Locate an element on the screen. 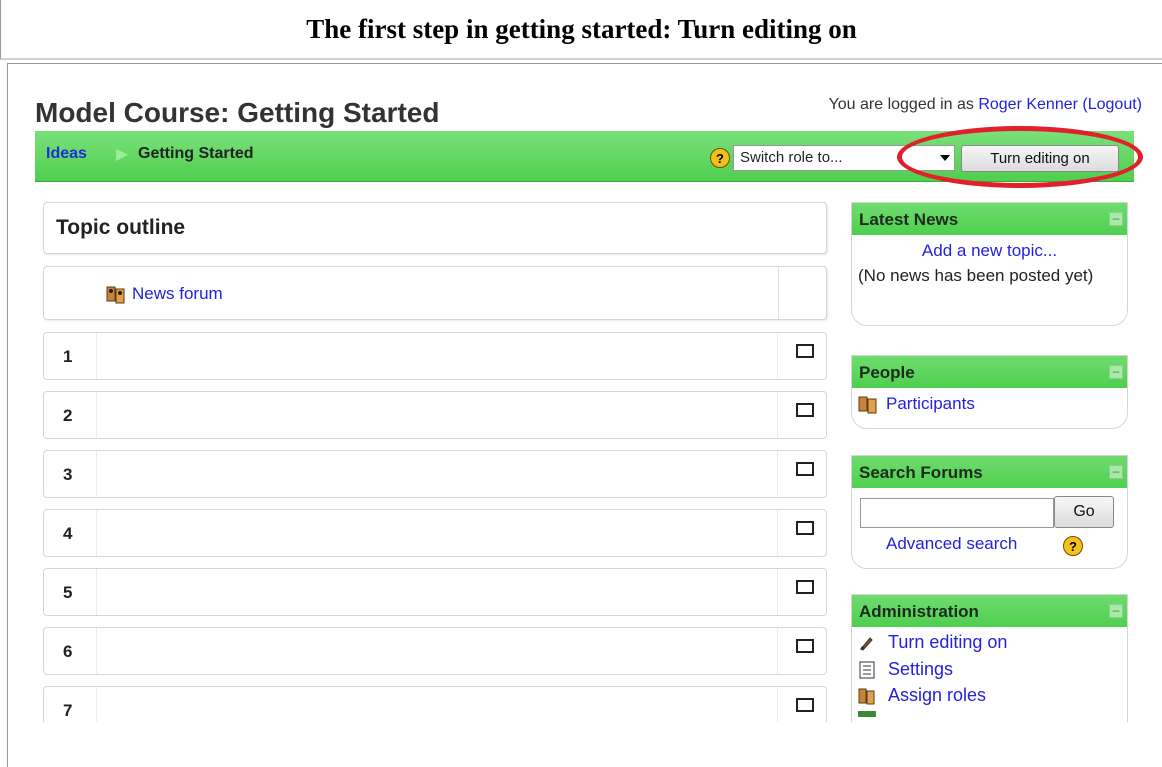 This screenshot has height=767, width=1162. go-button: Go is located at coordinates (1084, 512).